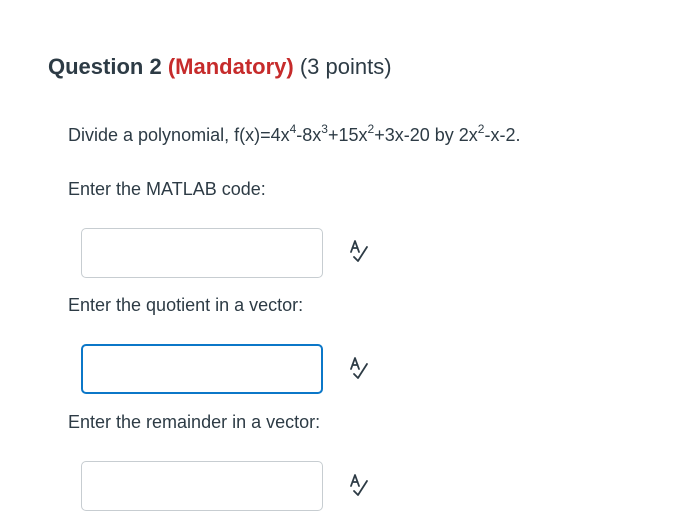 The image size is (673, 529). What do you see at coordinates (186, 305) in the screenshot?
I see `quotient-label: Enter the quotient in a vector:` at bounding box center [186, 305].